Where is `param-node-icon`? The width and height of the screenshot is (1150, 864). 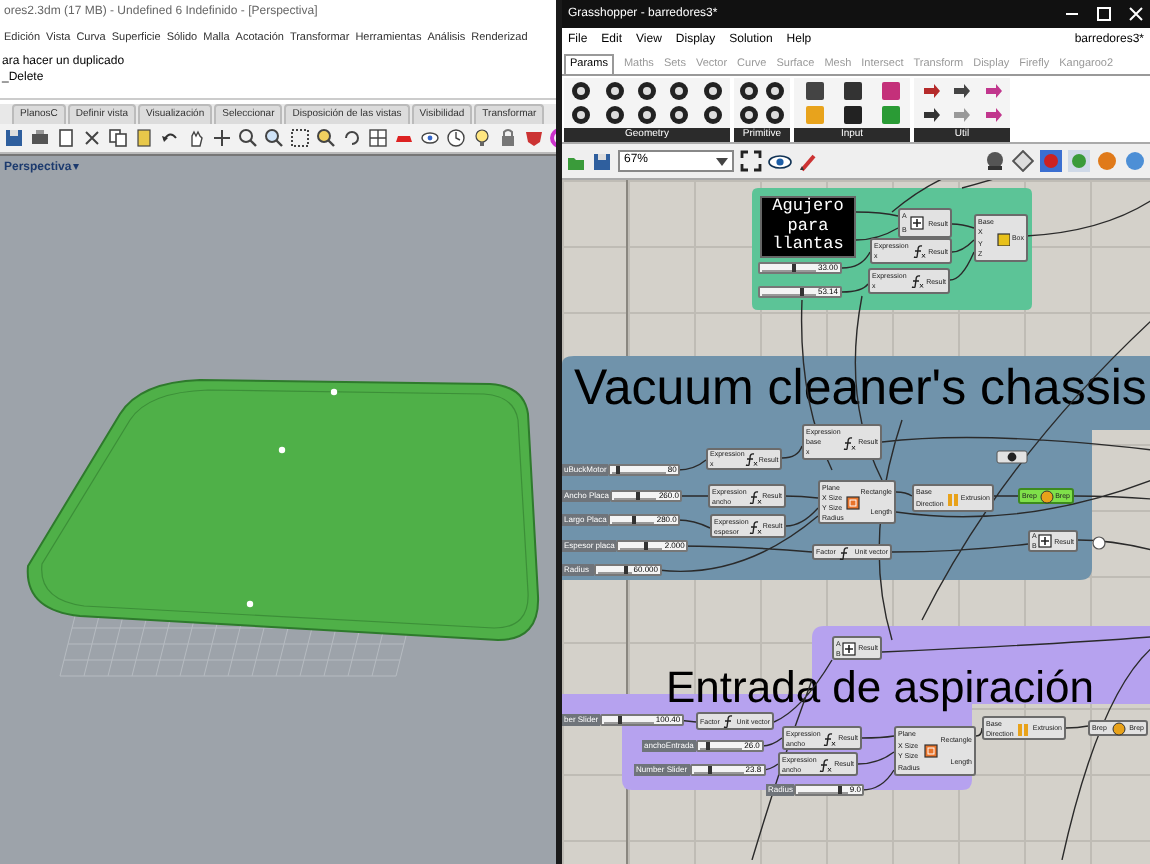 param-node-icon is located at coordinates (1012, 457).